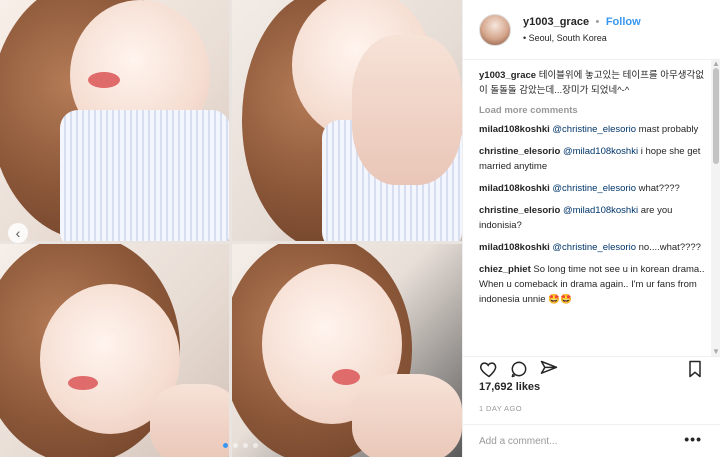 This screenshot has width=720, height=457. Describe the element at coordinates (693, 439) in the screenshot. I see `more-options-icon: •••` at that location.